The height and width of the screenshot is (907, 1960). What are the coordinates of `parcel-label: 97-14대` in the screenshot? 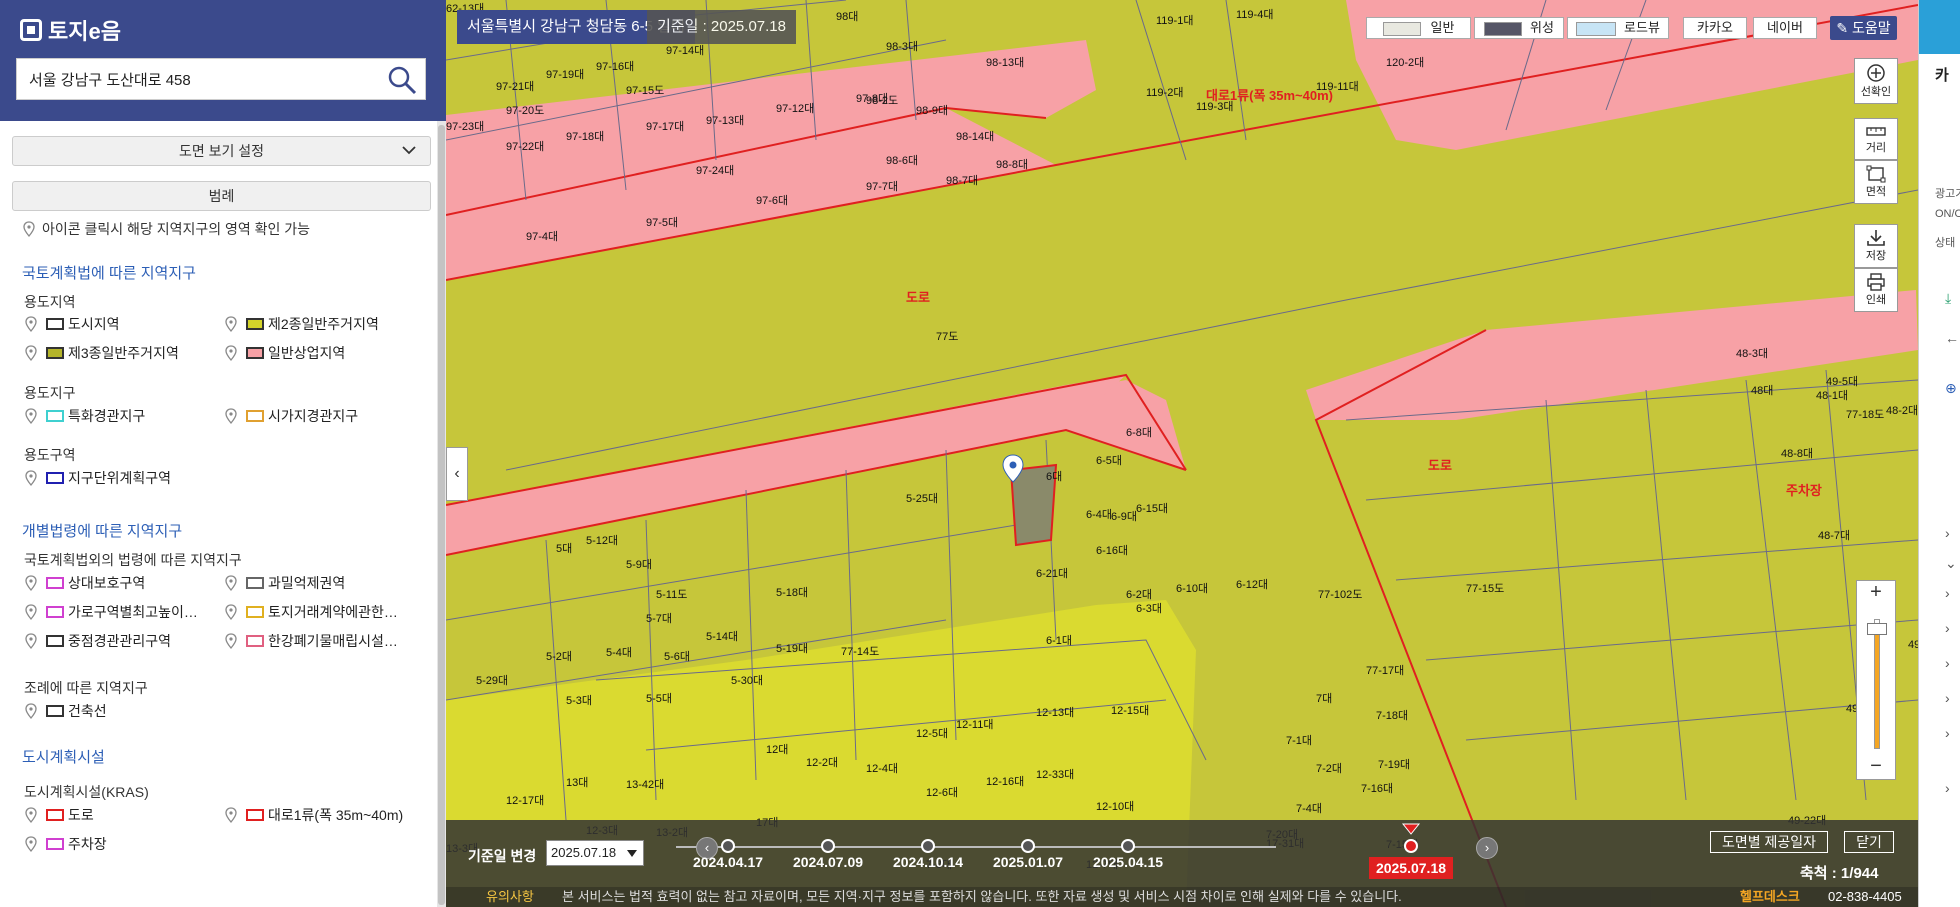 It's located at (685, 50).